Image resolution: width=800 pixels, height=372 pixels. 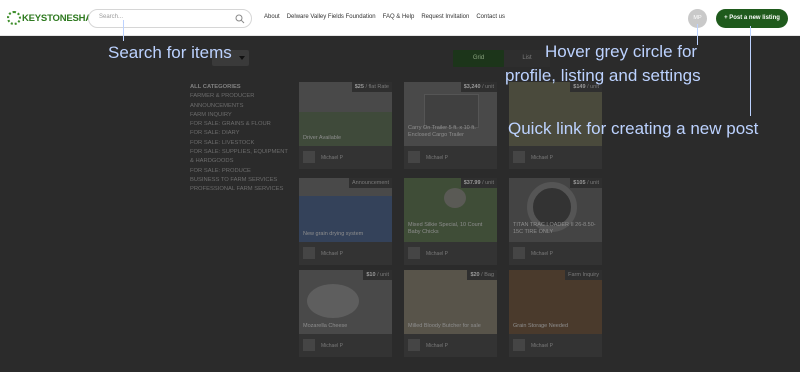 I want to click on nav-link-about: About, so click(x=272, y=17).